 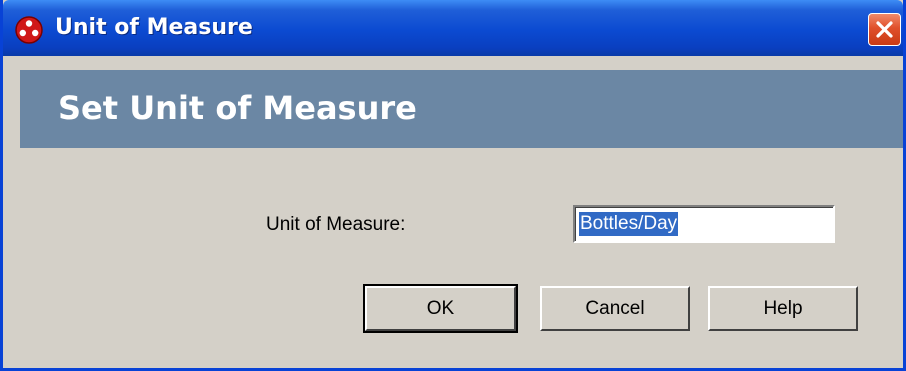 What do you see at coordinates (336, 224) in the screenshot?
I see `unit-of-measure-label: Unit of Measure:` at bounding box center [336, 224].